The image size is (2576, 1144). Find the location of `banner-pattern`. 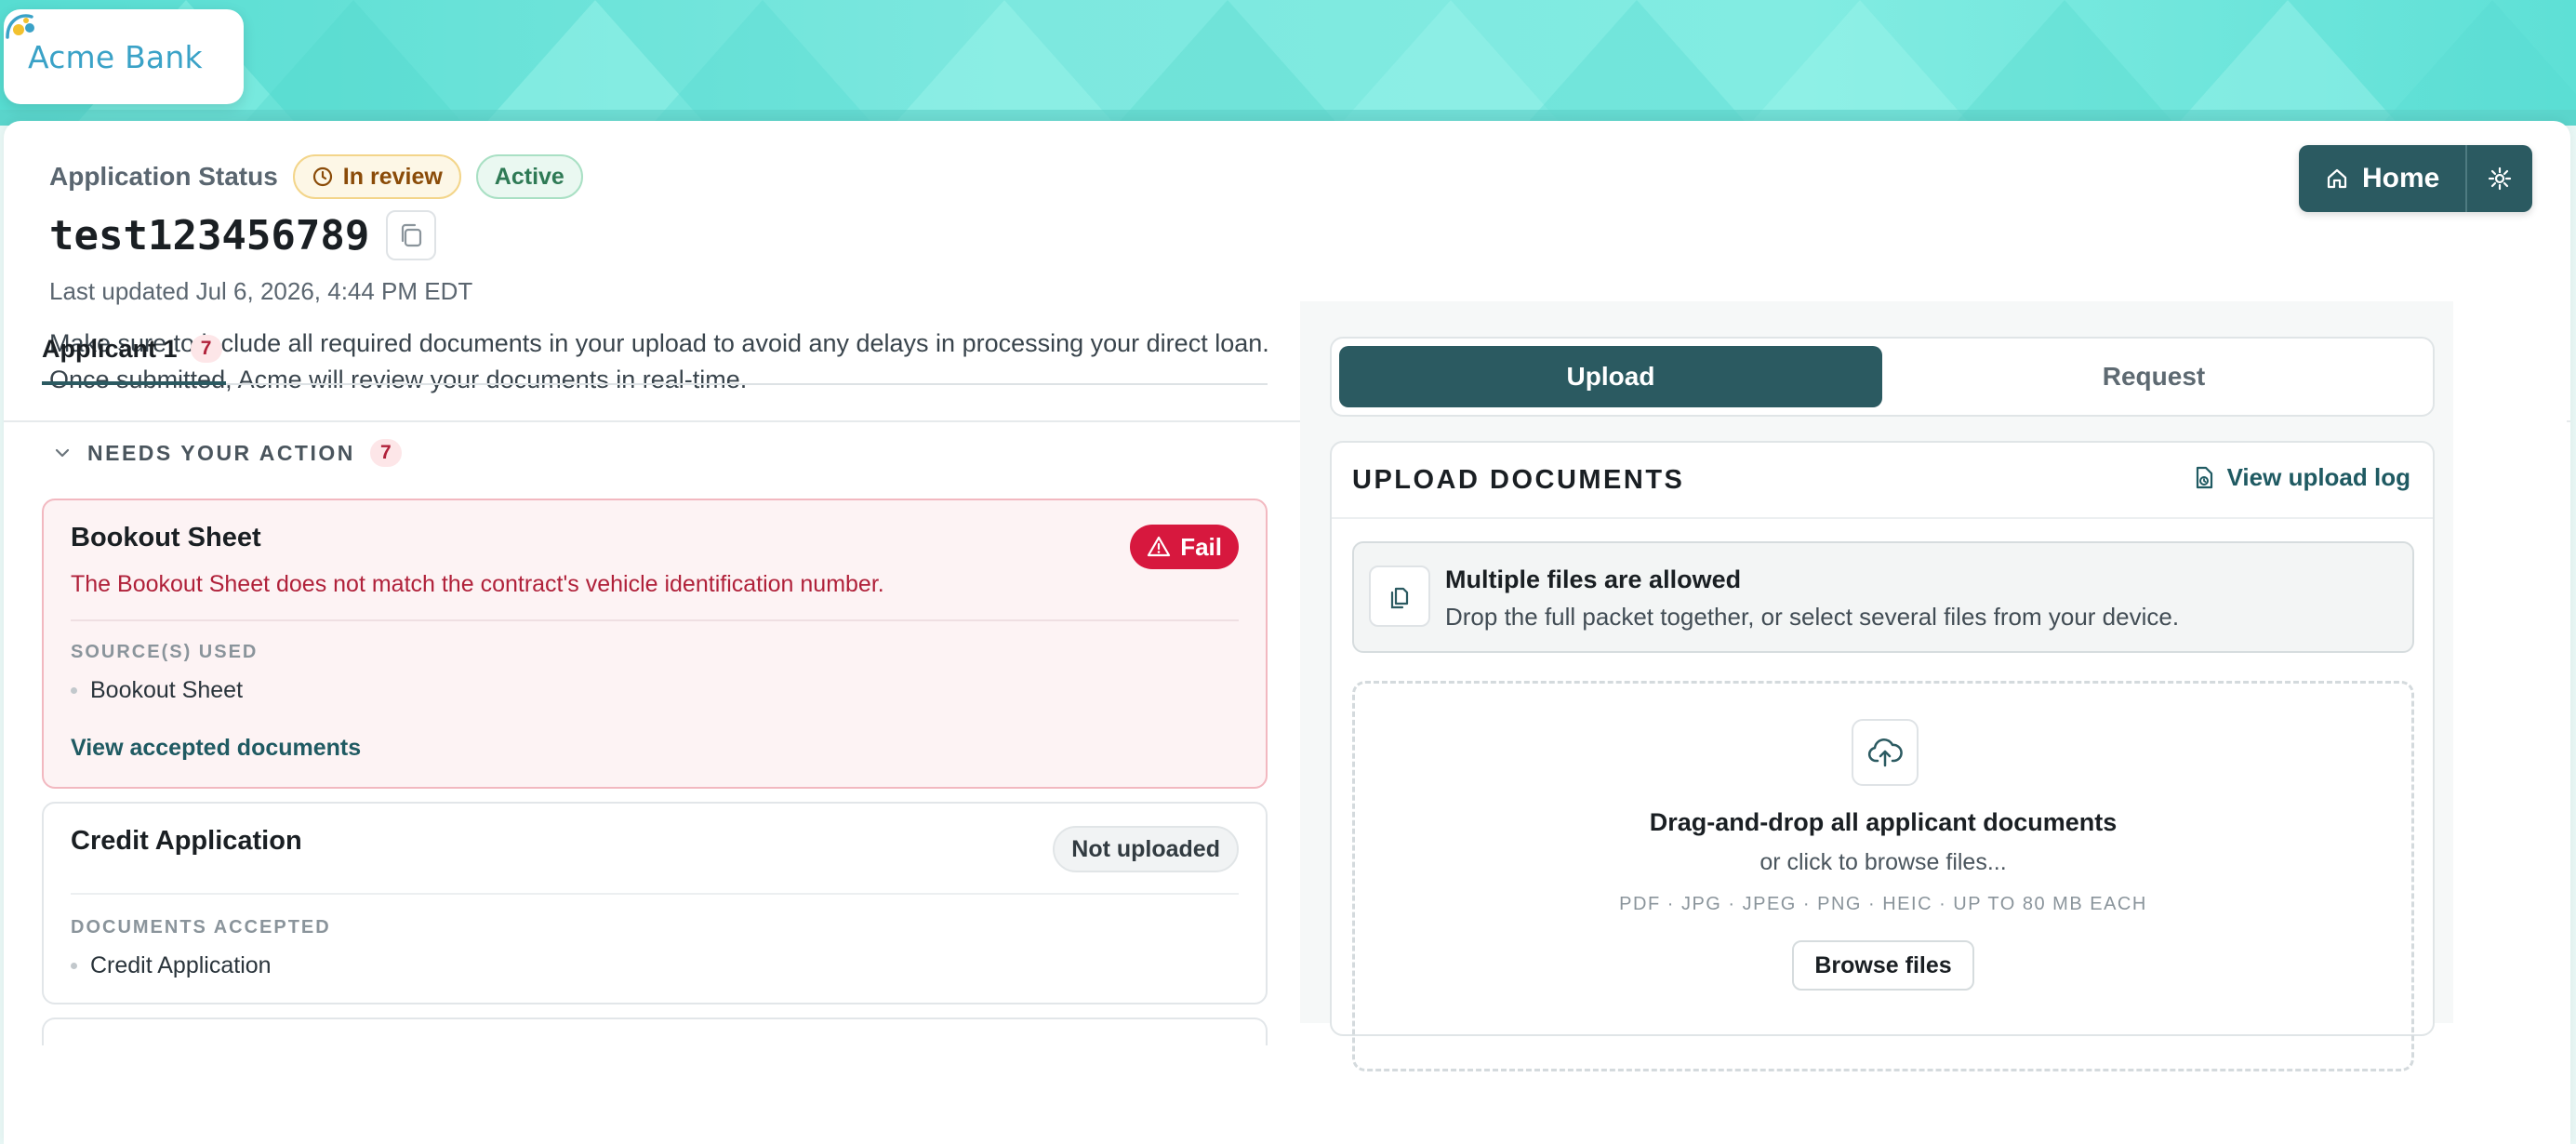

banner-pattern is located at coordinates (1288, 63).